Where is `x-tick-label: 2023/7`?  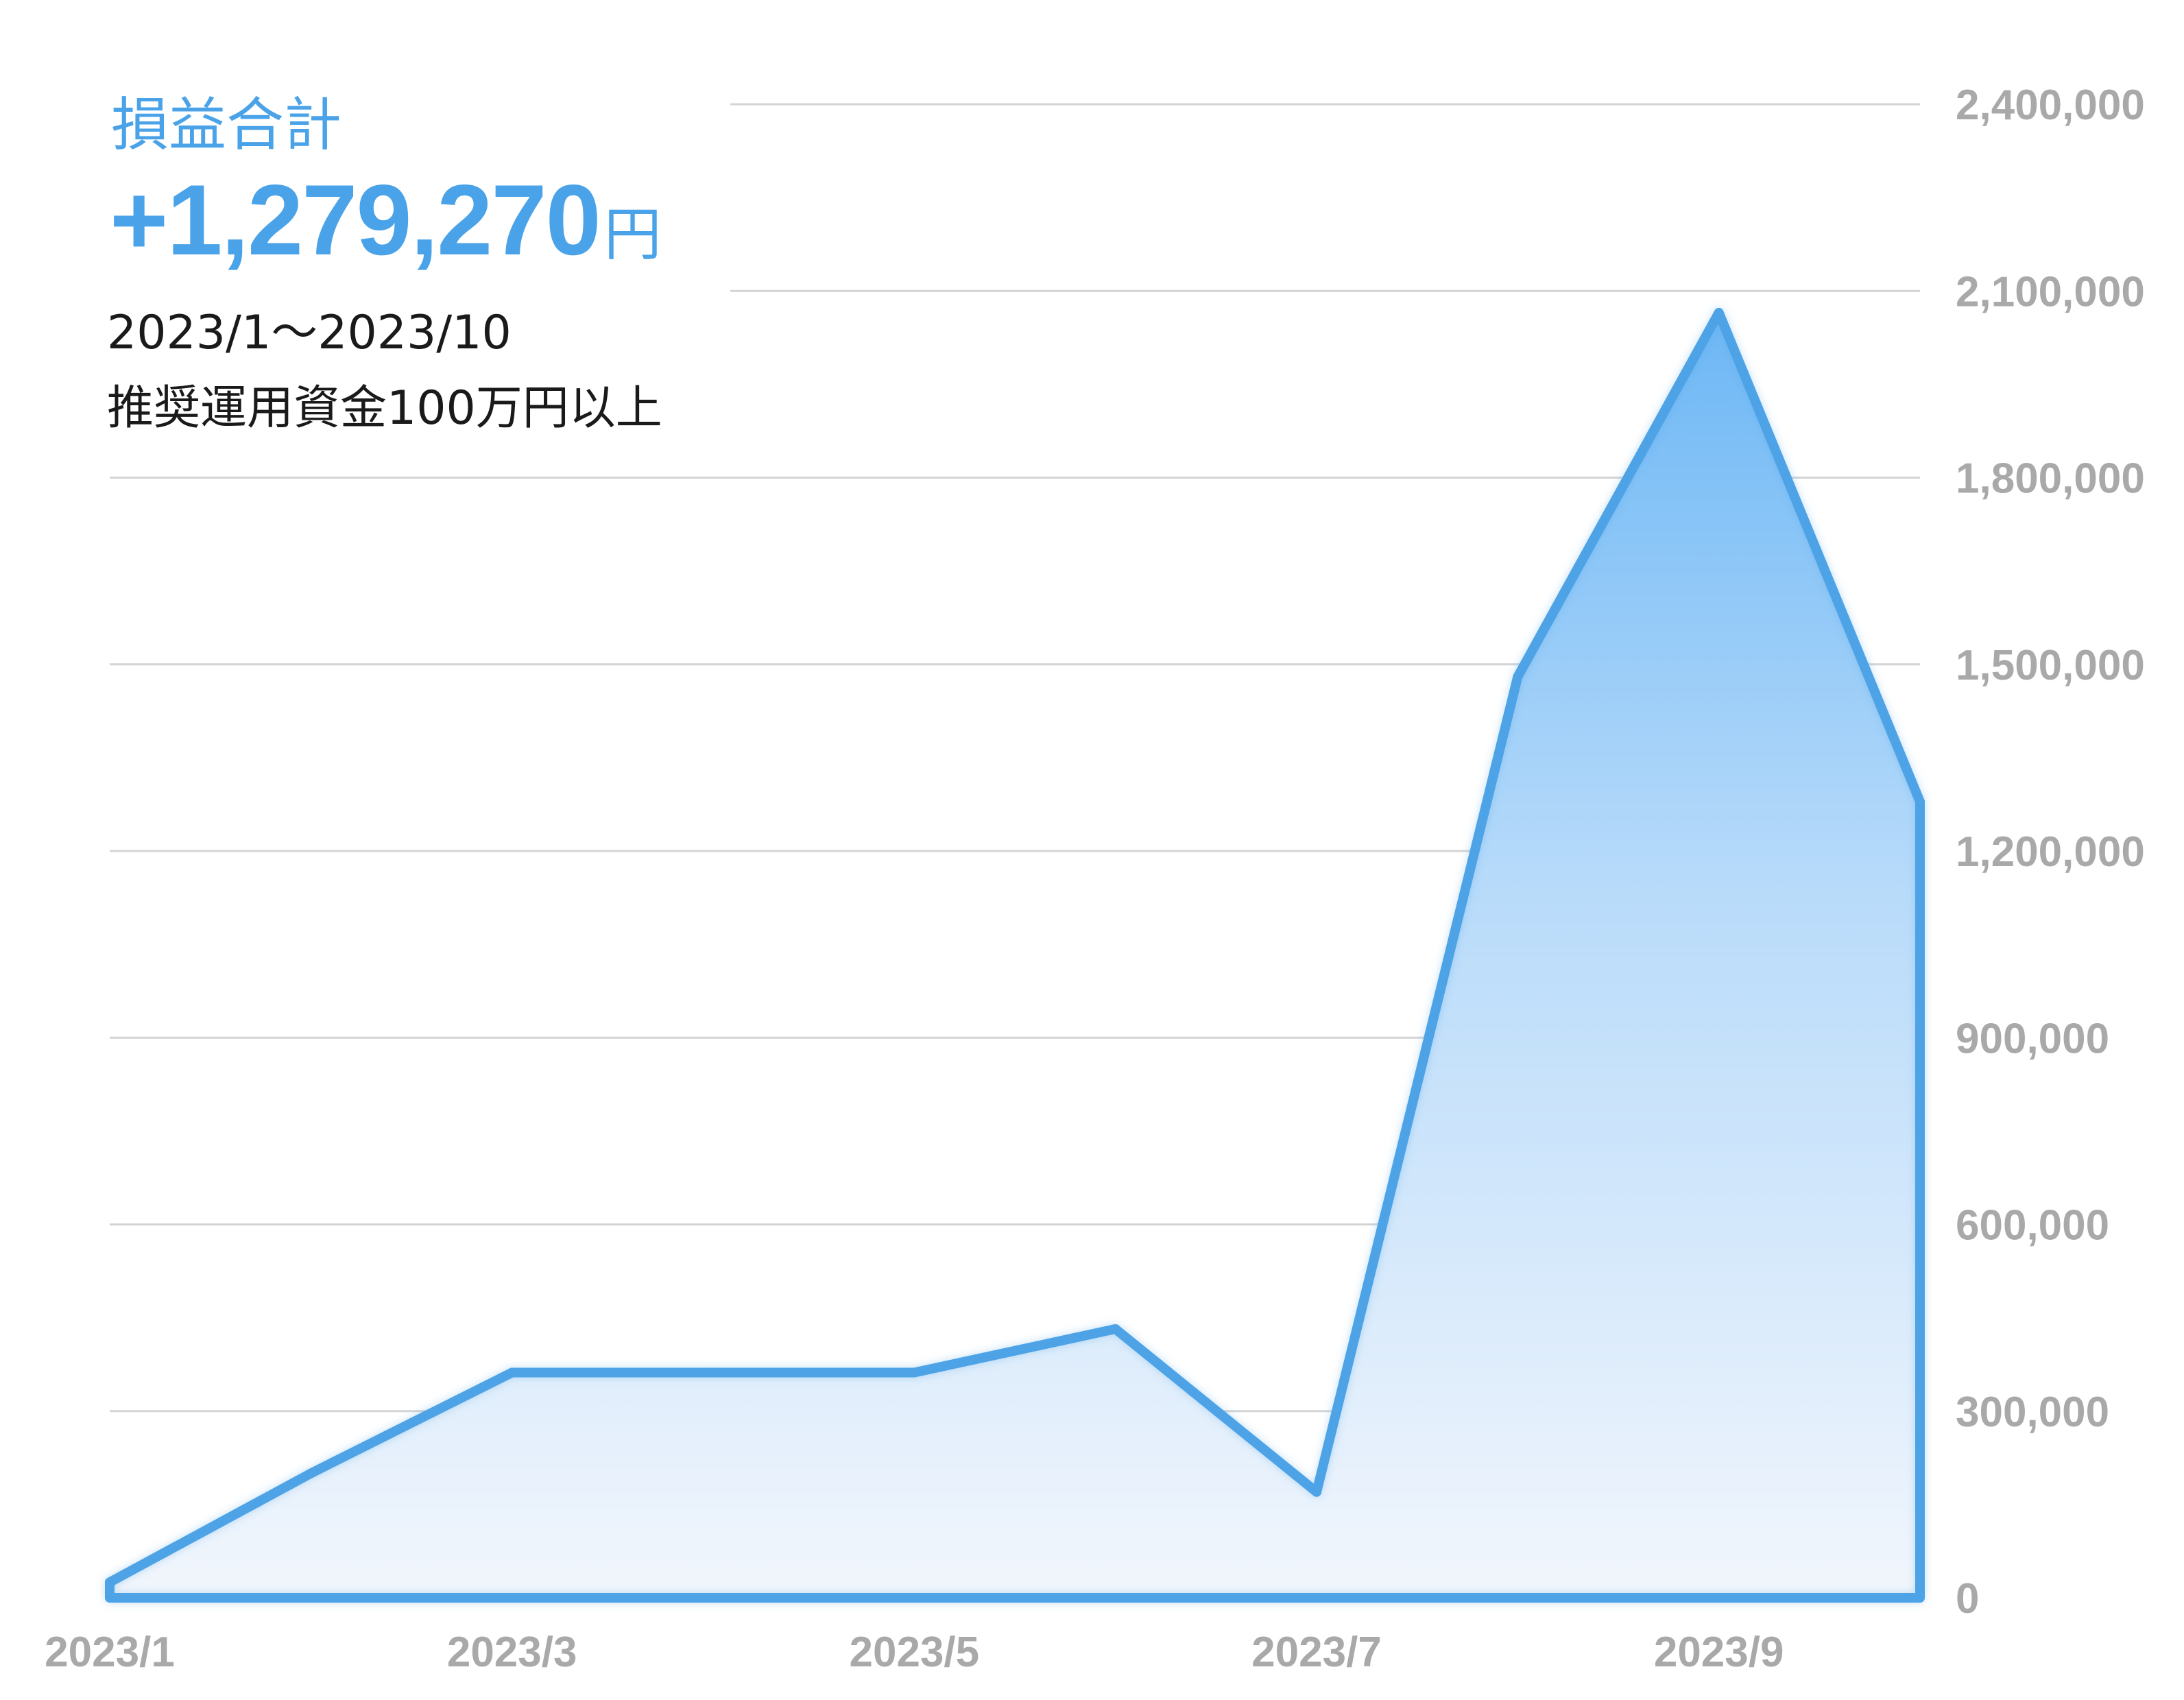 x-tick-label: 2023/7 is located at coordinates (1316, 1652).